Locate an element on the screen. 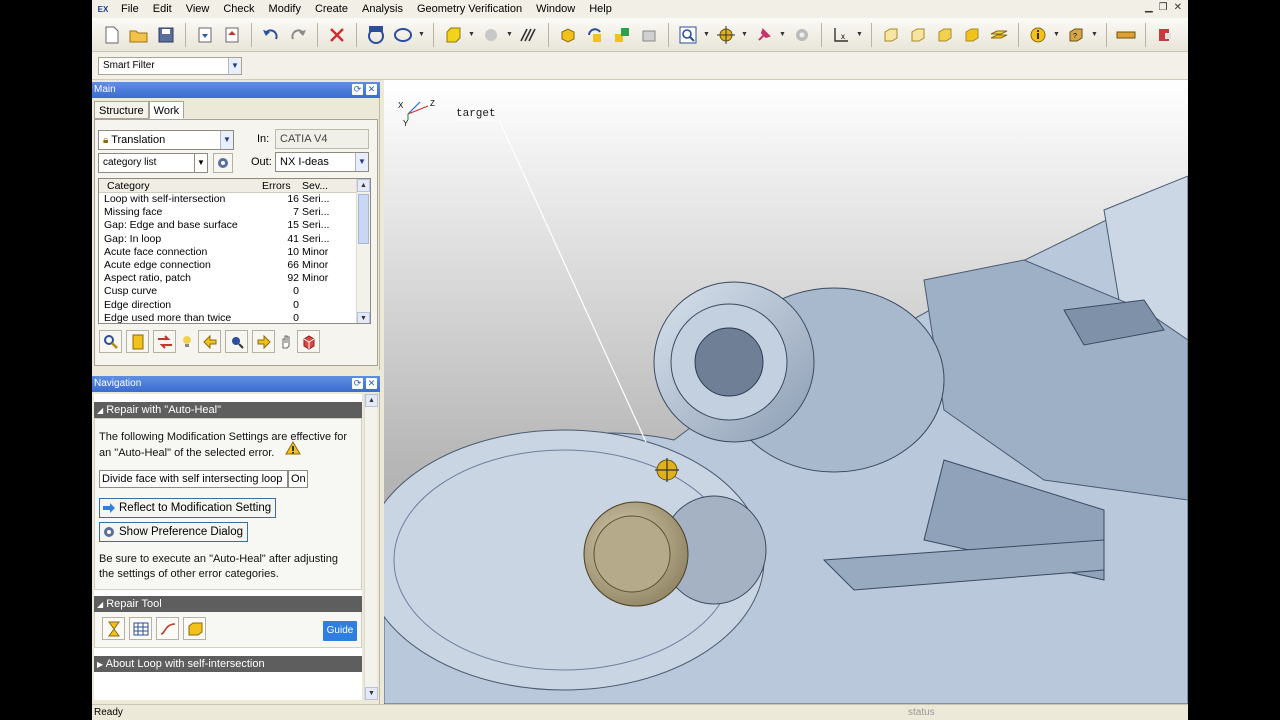  isolate-cube-icon is located at coordinates (308, 341).